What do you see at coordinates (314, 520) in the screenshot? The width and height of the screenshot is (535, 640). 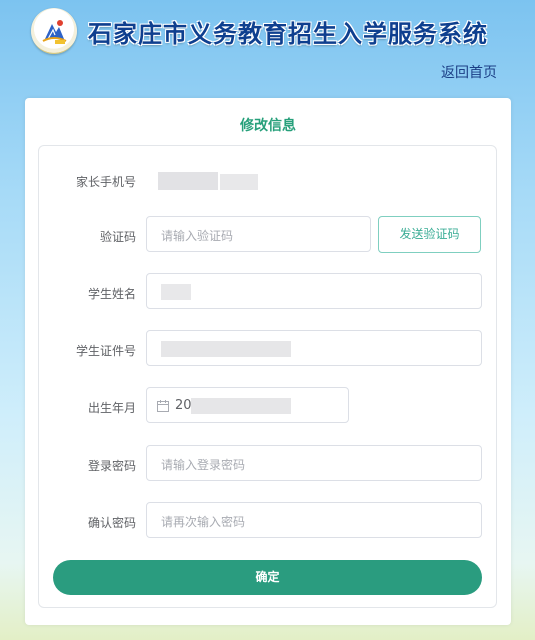 I see `confirm-password-input: 请再次输入密码` at bounding box center [314, 520].